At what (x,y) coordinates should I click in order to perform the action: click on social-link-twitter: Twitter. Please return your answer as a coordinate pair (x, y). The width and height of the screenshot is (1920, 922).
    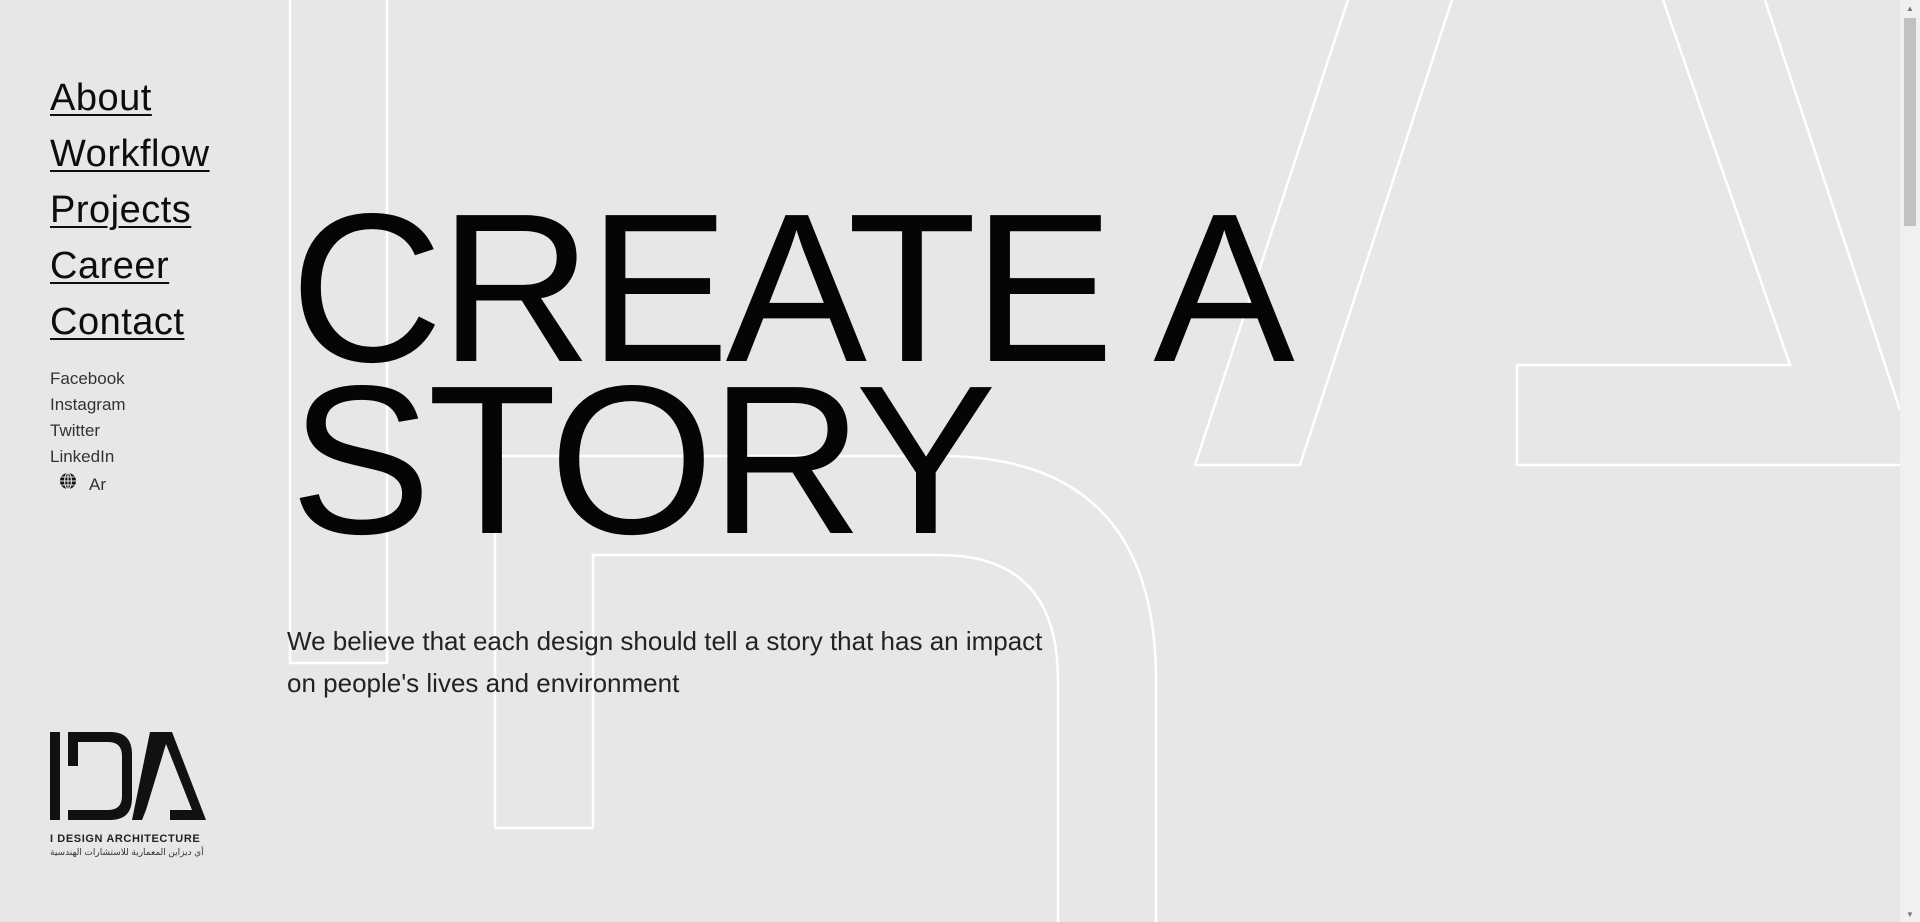
    Looking at the image, I should click on (88, 431).